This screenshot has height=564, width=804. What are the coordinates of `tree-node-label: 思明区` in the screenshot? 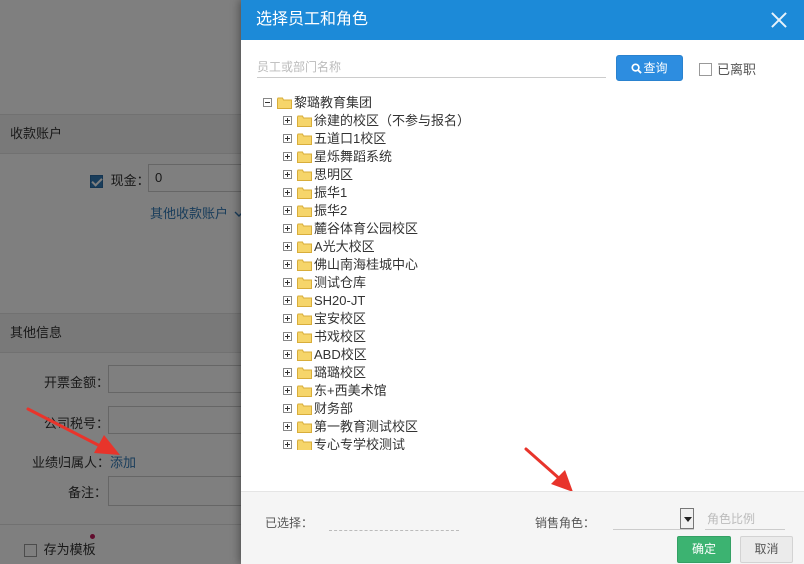 It's located at (334, 174).